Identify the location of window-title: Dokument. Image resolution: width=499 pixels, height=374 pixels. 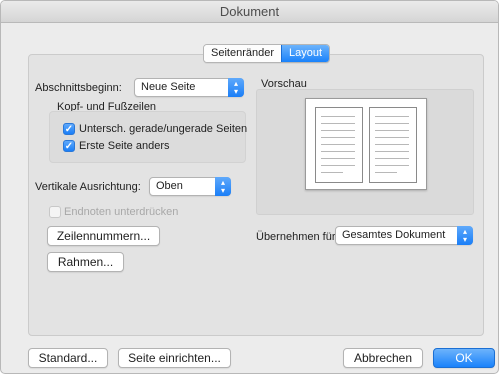
(249, 12).